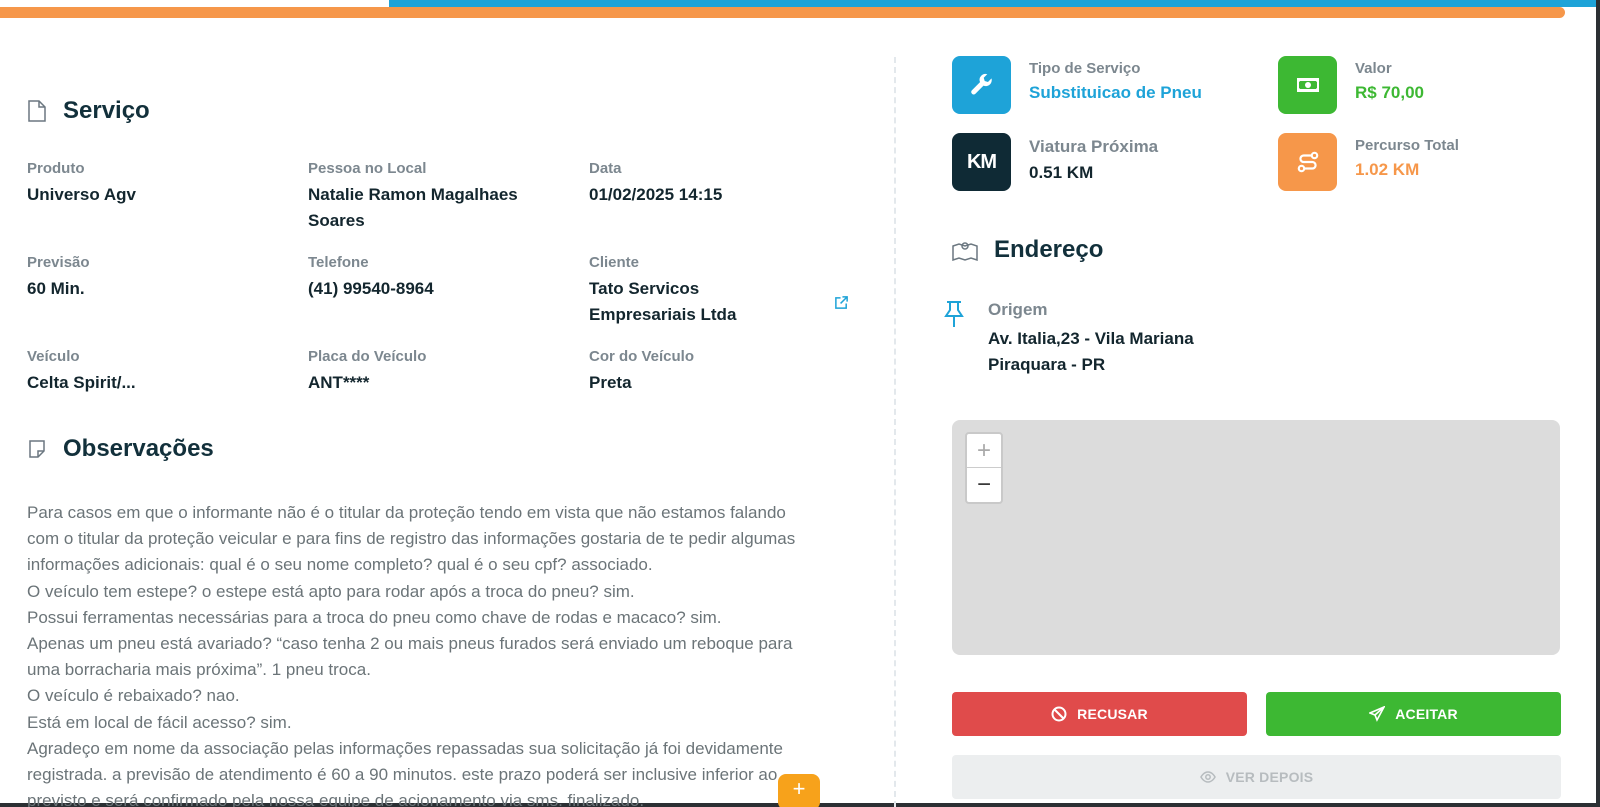 This screenshot has height=807, width=1600. Describe the element at coordinates (1407, 145) in the screenshot. I see `stat-label: Percurso Total` at that location.